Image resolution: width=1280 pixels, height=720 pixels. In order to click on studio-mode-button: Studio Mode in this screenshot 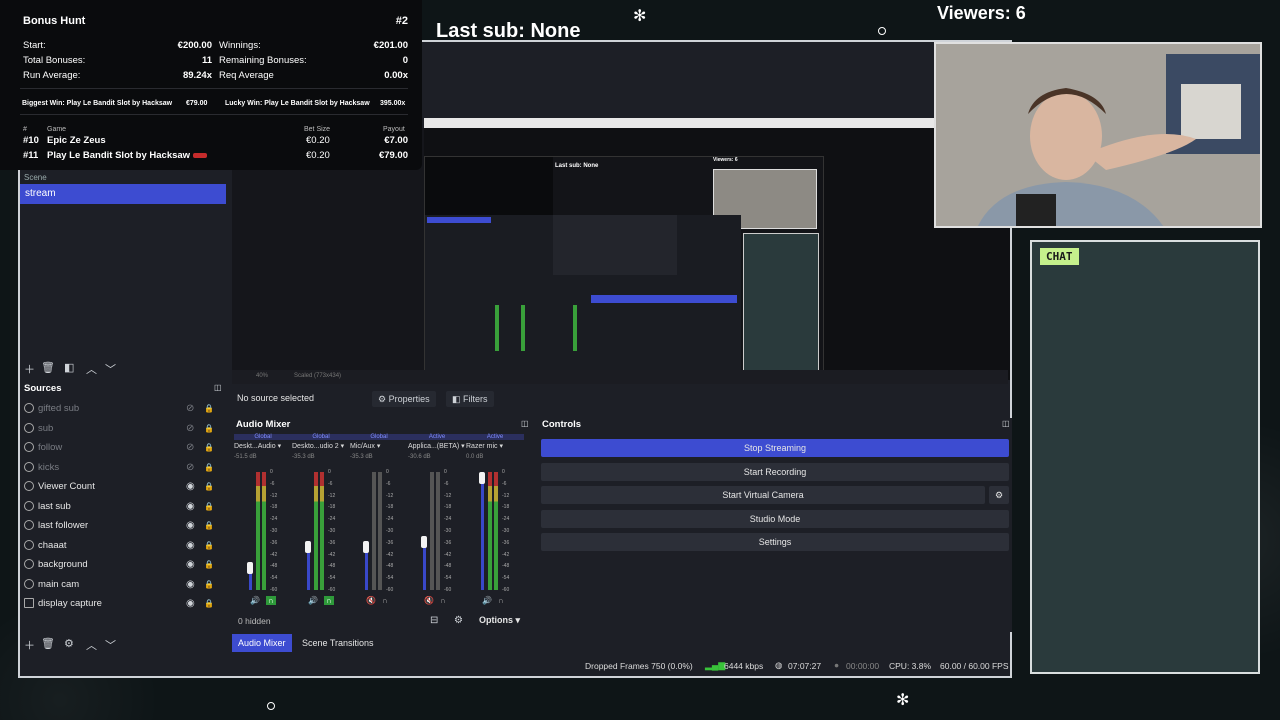, I will do `click(775, 519)`.